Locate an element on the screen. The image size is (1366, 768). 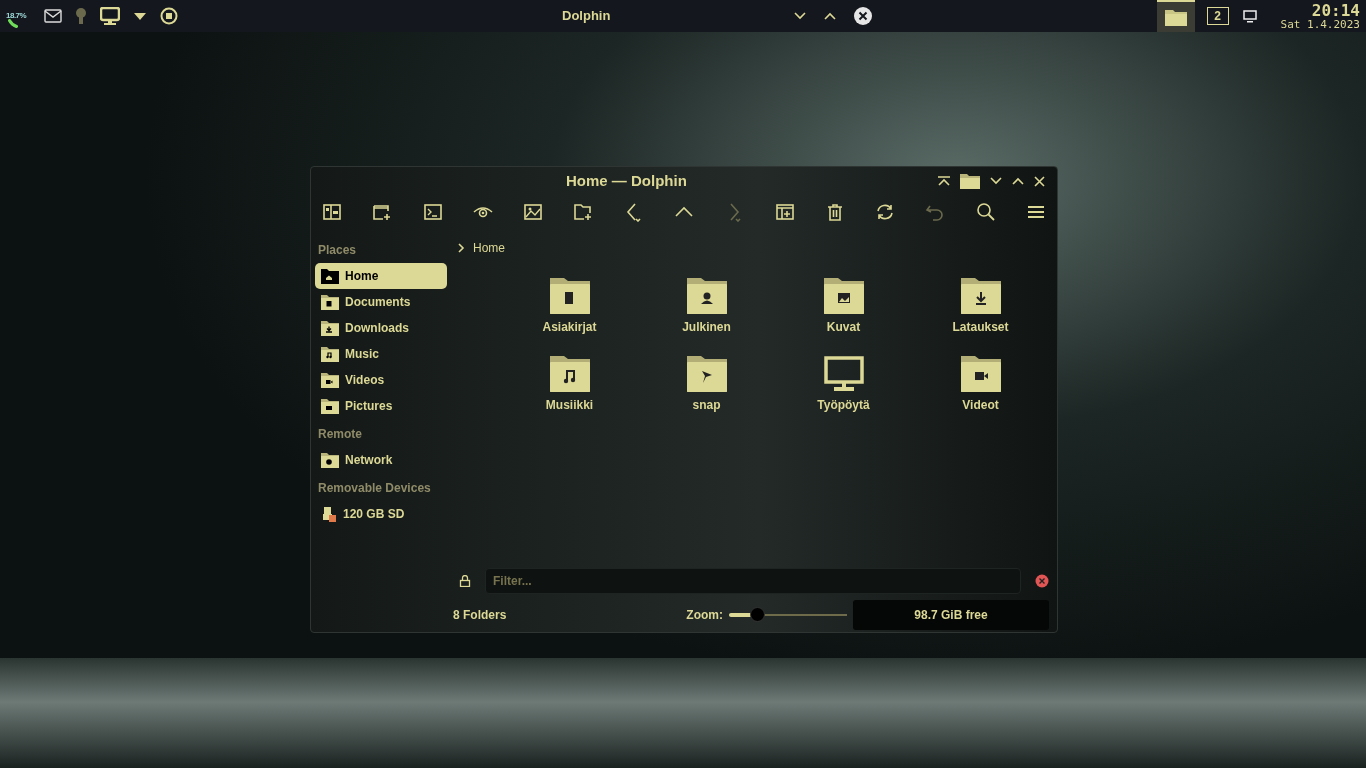
light-bulb-icon is located at coordinates (81, 16).